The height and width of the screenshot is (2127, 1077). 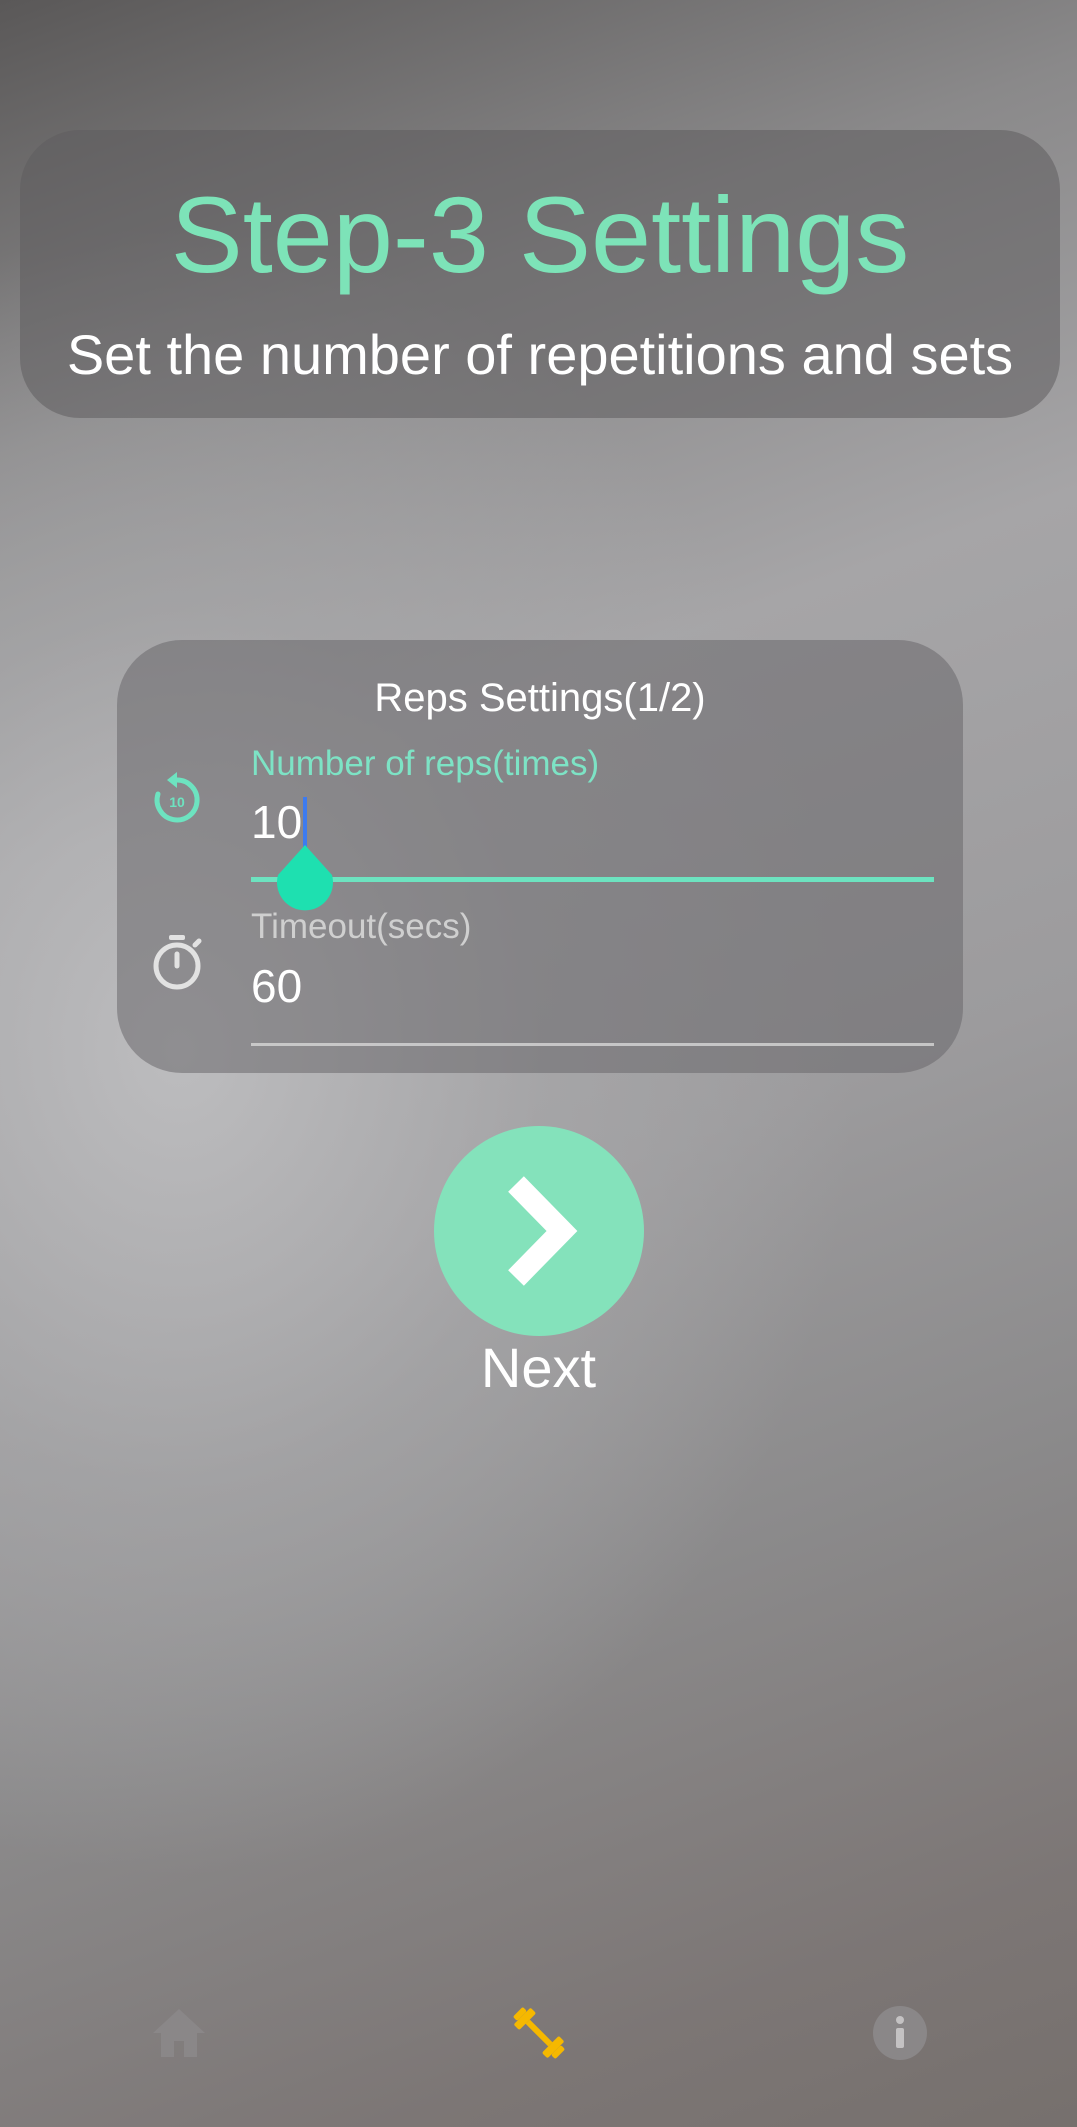 What do you see at coordinates (276, 986) in the screenshot?
I see `timeout-input: 60` at bounding box center [276, 986].